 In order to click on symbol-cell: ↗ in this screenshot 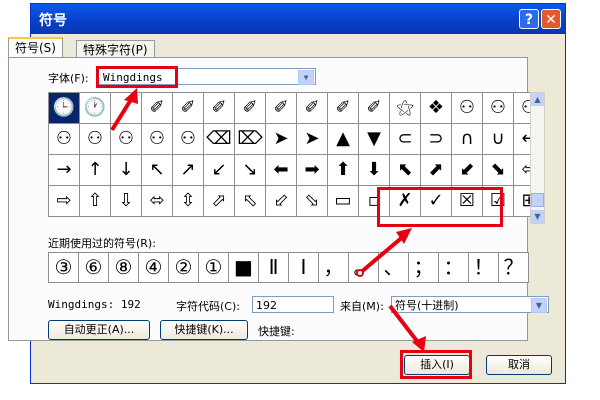, I will do `click(188, 170)`.